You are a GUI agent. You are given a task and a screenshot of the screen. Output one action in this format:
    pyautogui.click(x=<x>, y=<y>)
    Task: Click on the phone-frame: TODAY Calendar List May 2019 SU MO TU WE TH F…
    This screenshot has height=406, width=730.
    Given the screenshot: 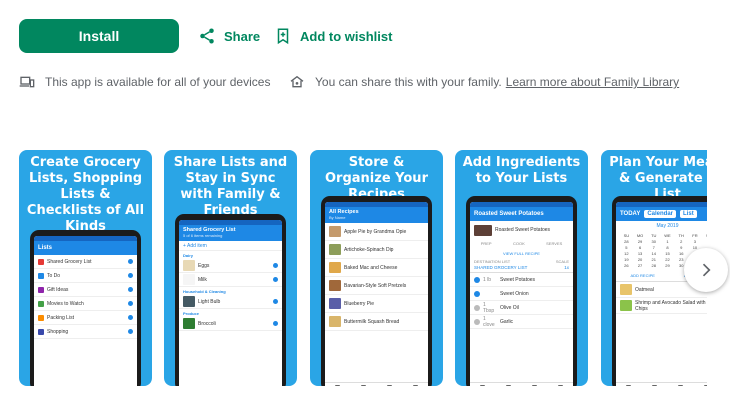 What is the action you would take?
    pyautogui.click(x=659, y=291)
    